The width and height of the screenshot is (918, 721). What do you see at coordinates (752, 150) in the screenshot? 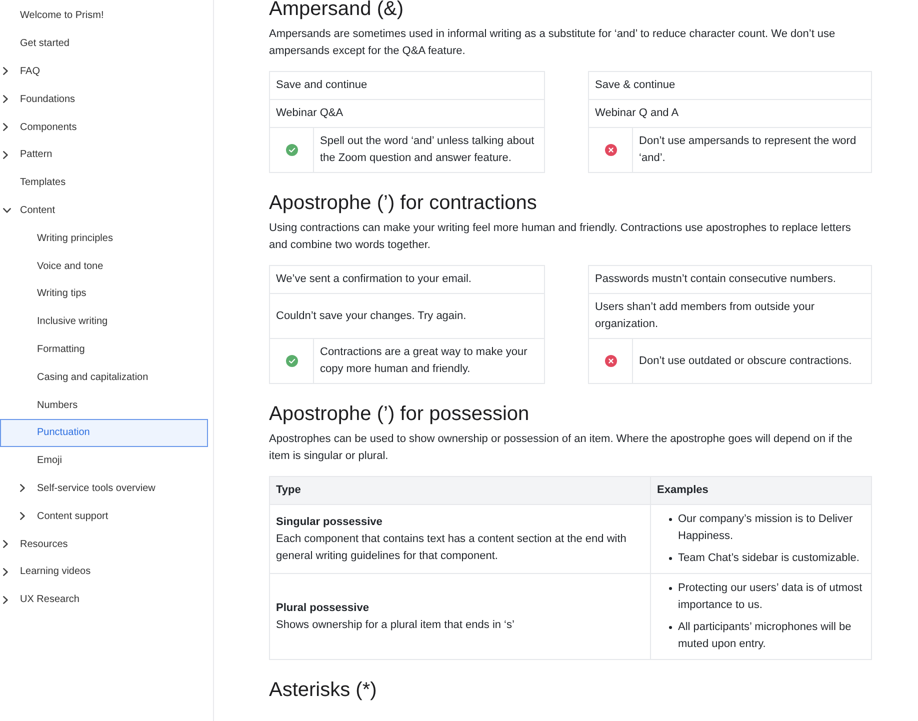
I see `guideline-cell: Don’t use ampersands to represent the word ‘and’.` at bounding box center [752, 150].